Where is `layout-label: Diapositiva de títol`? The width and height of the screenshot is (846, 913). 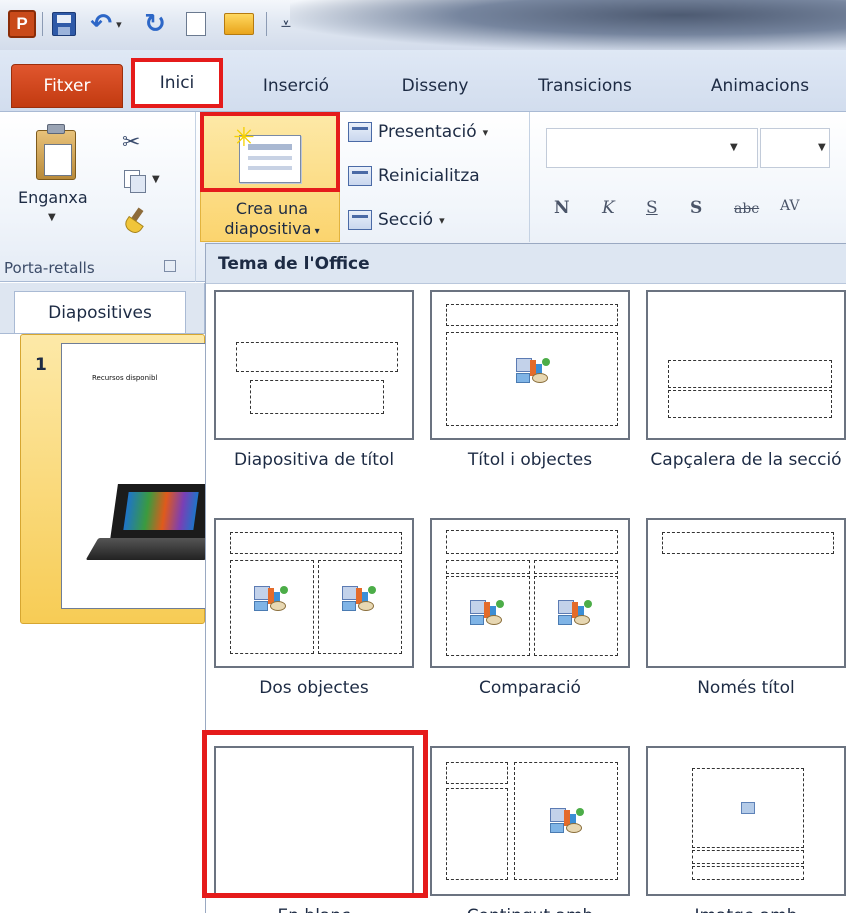 layout-label: Diapositiva de títol is located at coordinates (314, 460).